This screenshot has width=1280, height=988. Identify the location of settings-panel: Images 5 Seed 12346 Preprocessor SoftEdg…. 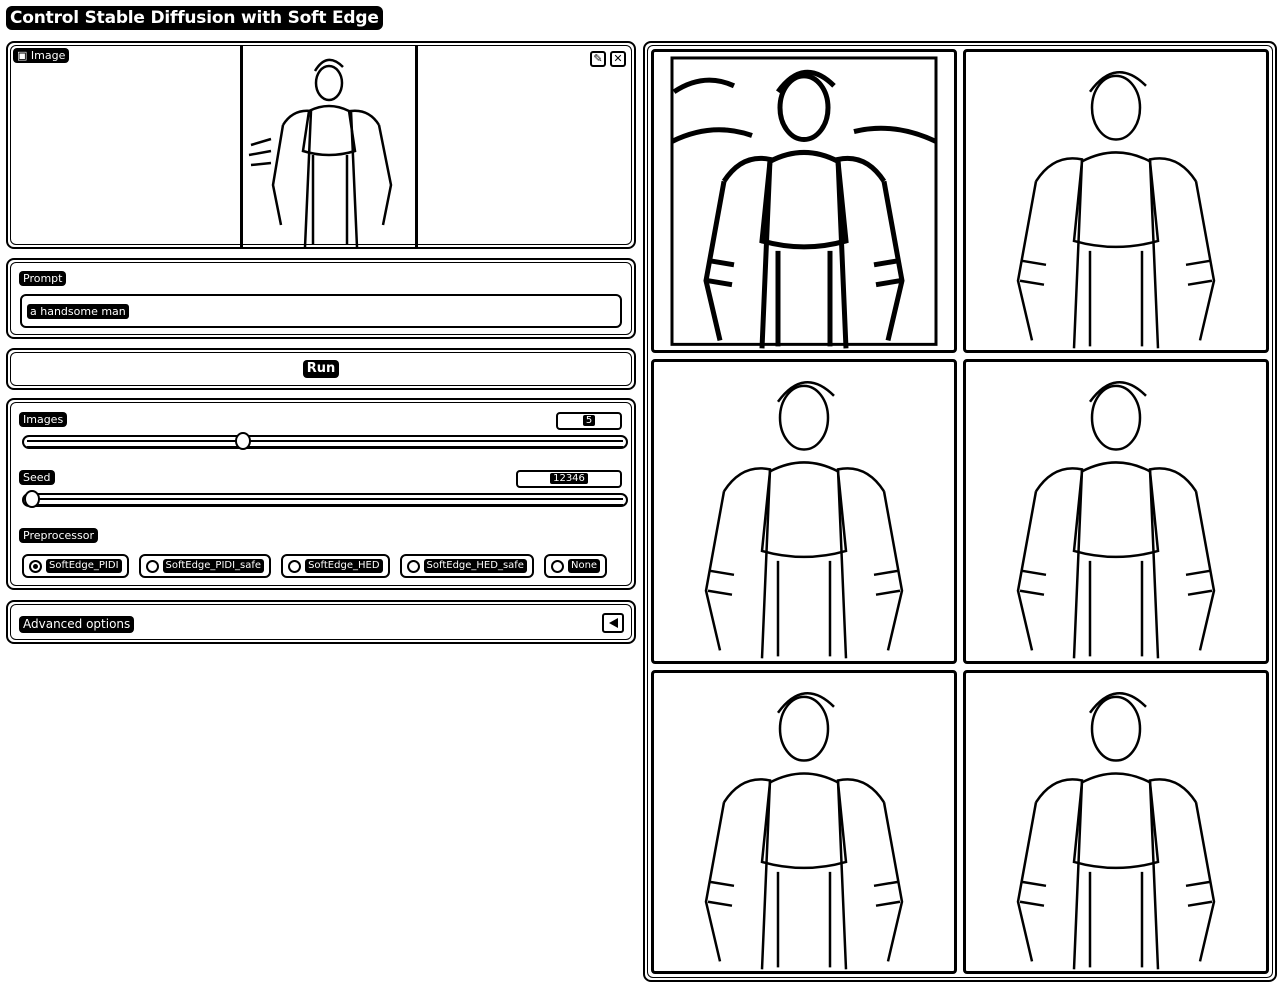
(321, 494).